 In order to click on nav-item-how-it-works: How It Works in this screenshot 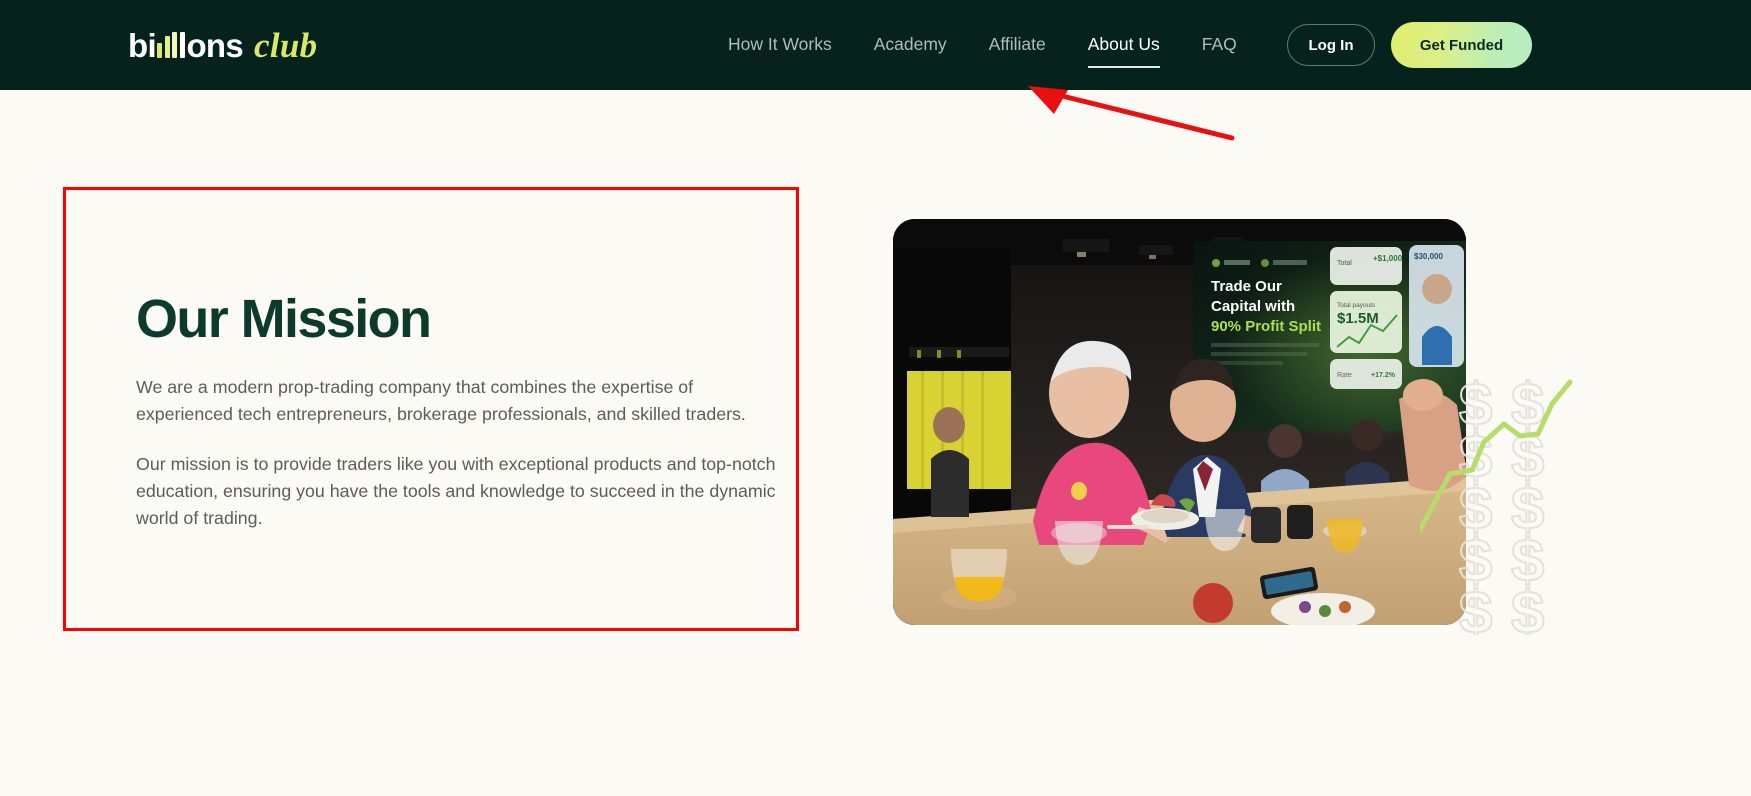, I will do `click(780, 45)`.